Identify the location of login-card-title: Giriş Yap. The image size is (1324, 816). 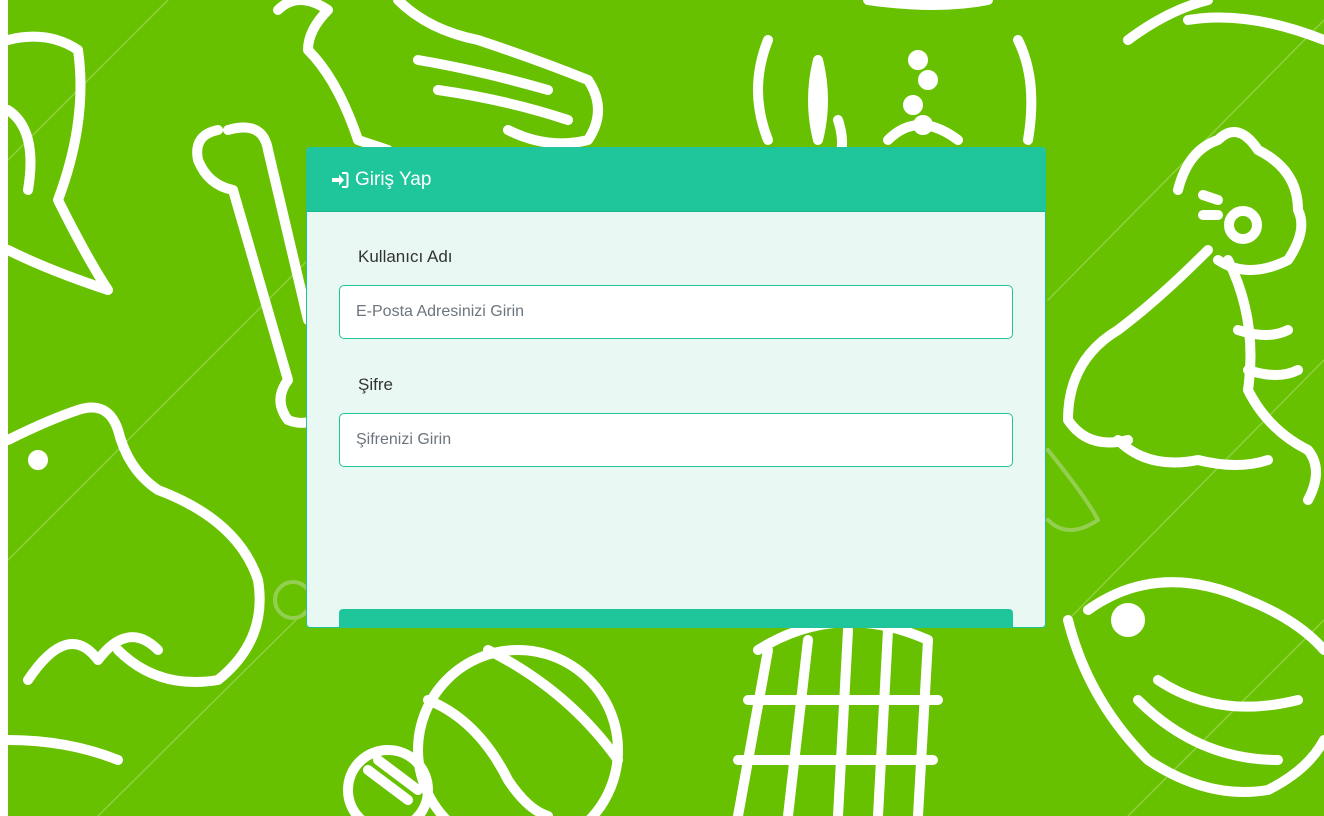
(393, 179).